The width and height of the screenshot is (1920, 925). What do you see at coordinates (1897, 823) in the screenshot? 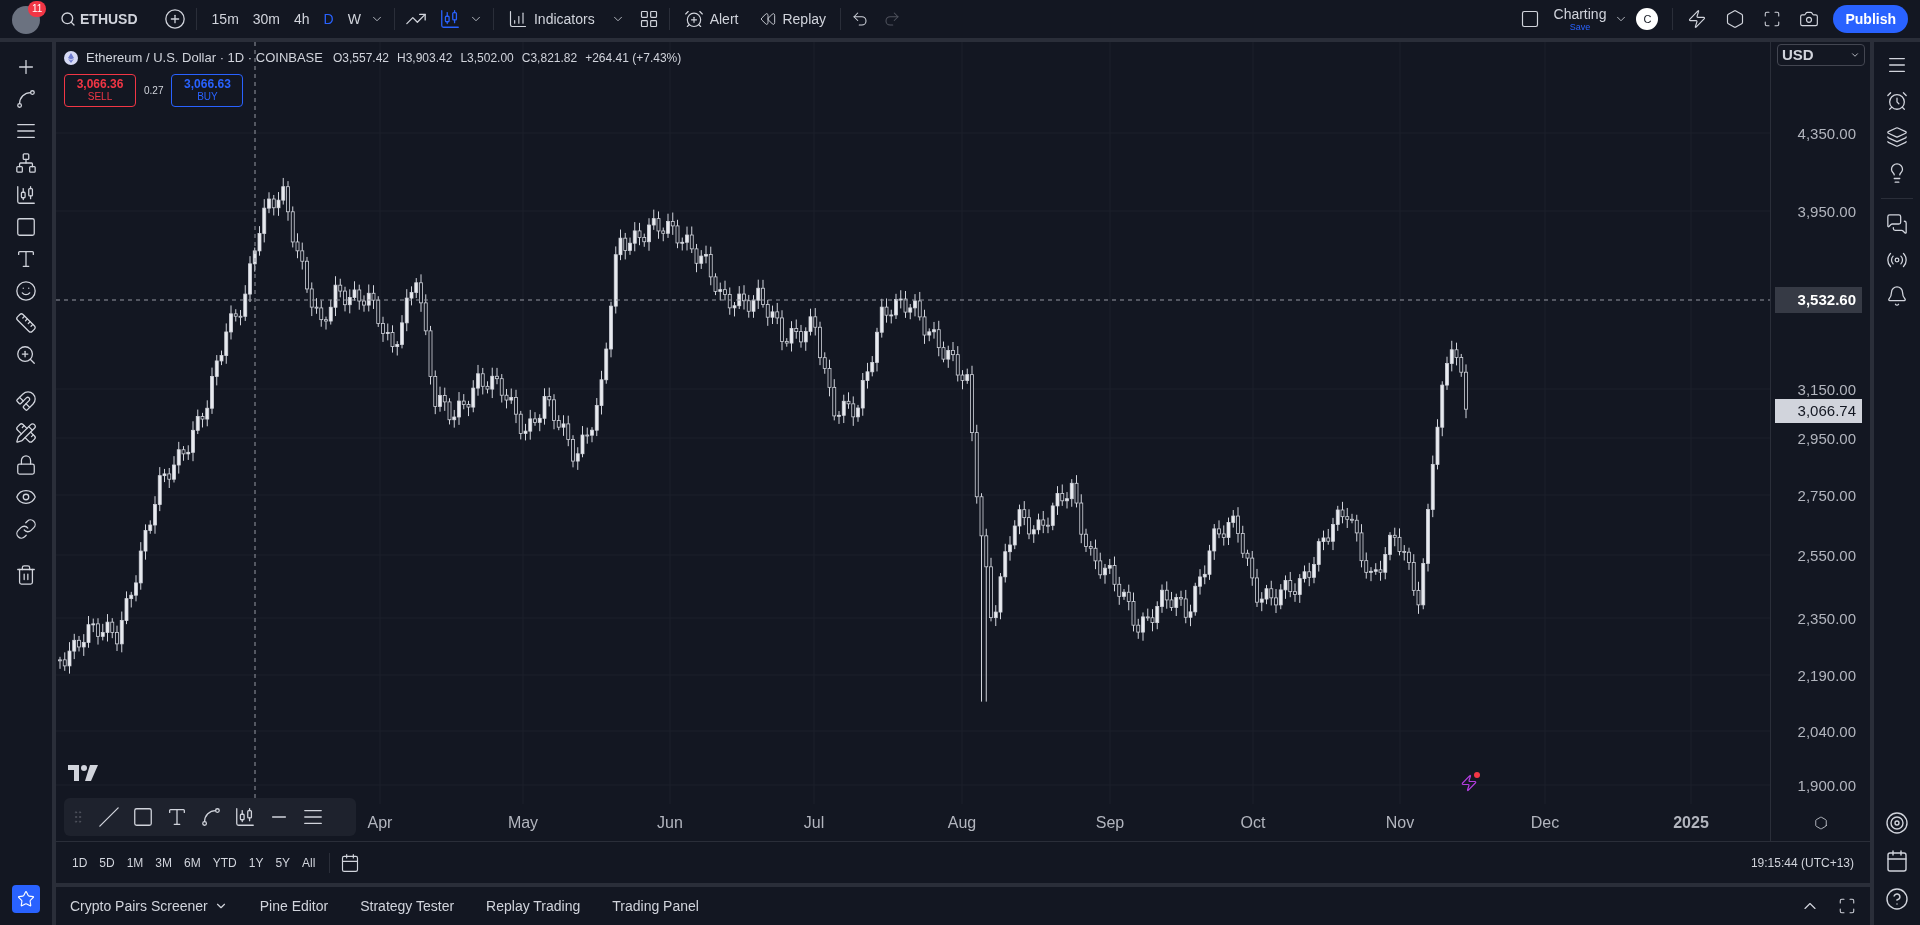
I see `target-icon` at bounding box center [1897, 823].